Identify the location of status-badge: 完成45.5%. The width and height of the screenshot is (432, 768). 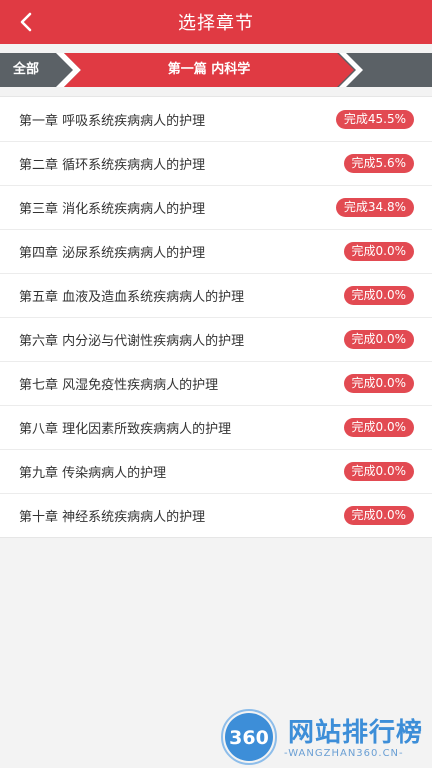
(374, 119).